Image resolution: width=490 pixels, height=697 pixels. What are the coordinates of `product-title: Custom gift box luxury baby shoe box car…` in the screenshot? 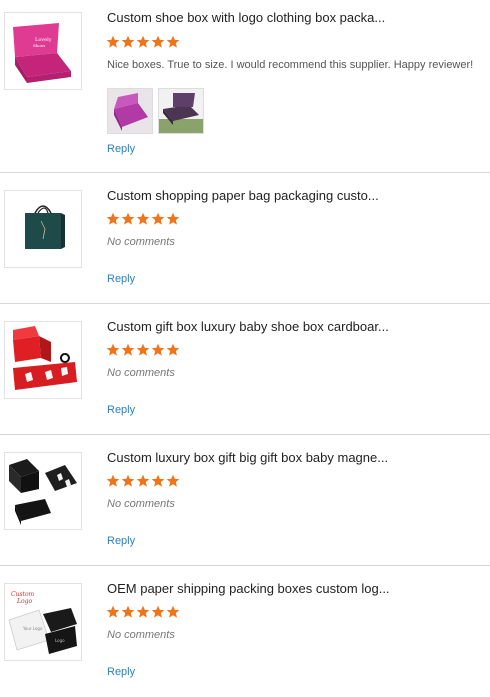 It's located at (248, 326).